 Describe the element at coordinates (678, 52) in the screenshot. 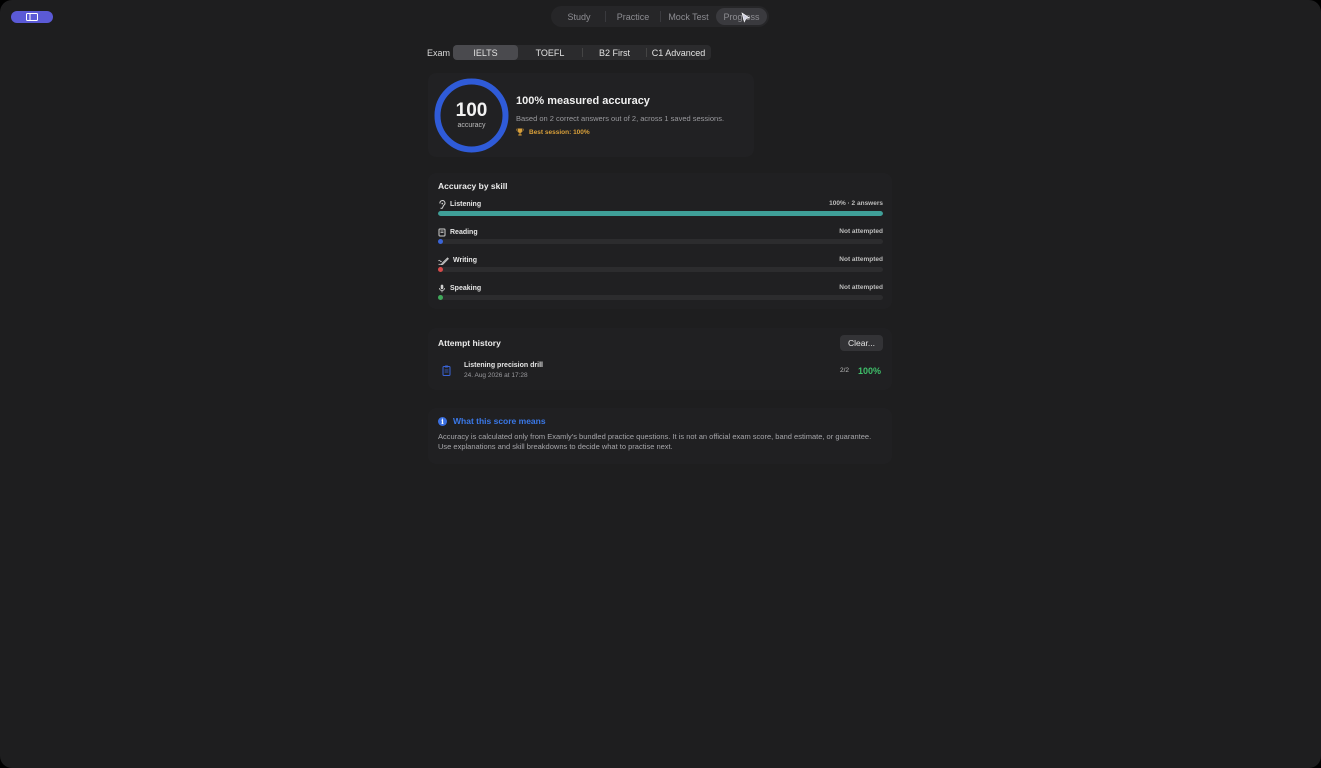

I see `exam-option-c1-advanced: C1 Advanced` at that location.